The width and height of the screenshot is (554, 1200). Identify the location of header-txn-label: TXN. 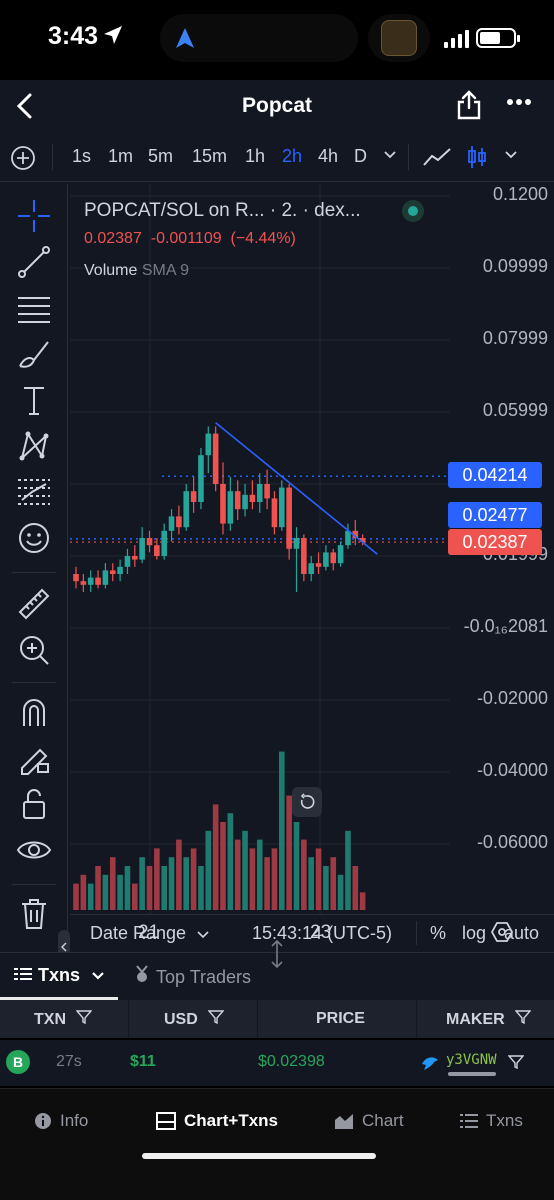
(50, 1019).